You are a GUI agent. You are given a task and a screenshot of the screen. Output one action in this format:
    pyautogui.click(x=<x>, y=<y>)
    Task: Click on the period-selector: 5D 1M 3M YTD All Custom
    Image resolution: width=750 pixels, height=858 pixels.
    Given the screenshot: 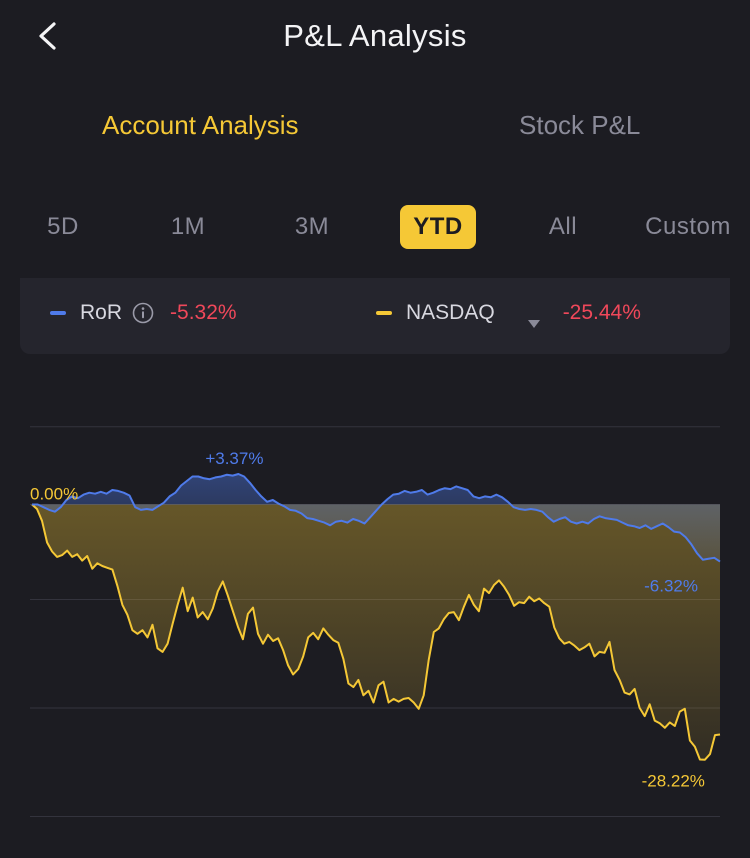 What is the action you would take?
    pyautogui.click(x=375, y=228)
    